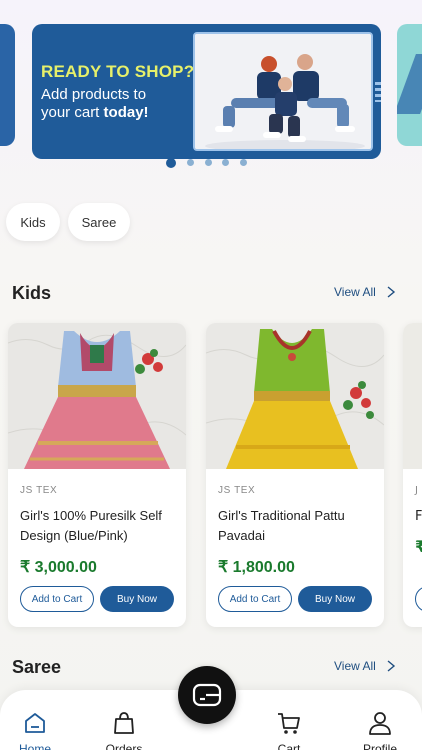  What do you see at coordinates (124, 723) in the screenshot?
I see `shopping-bag-icon` at bounding box center [124, 723].